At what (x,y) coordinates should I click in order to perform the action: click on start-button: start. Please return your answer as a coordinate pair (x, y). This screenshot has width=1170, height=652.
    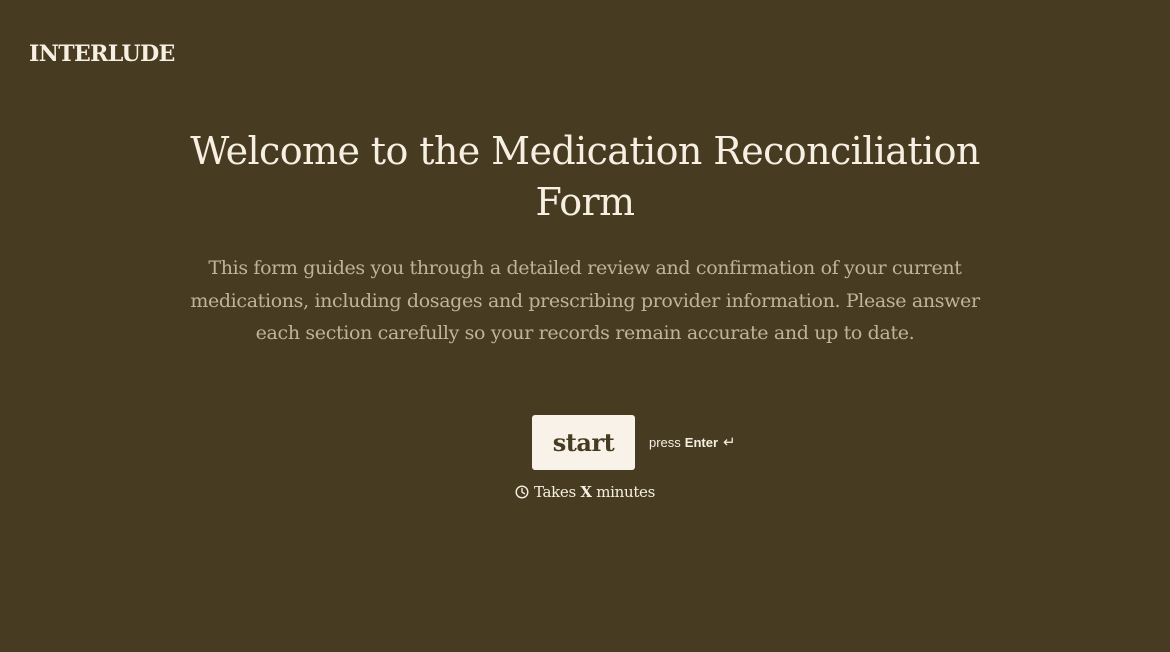
    Looking at the image, I should click on (583, 442).